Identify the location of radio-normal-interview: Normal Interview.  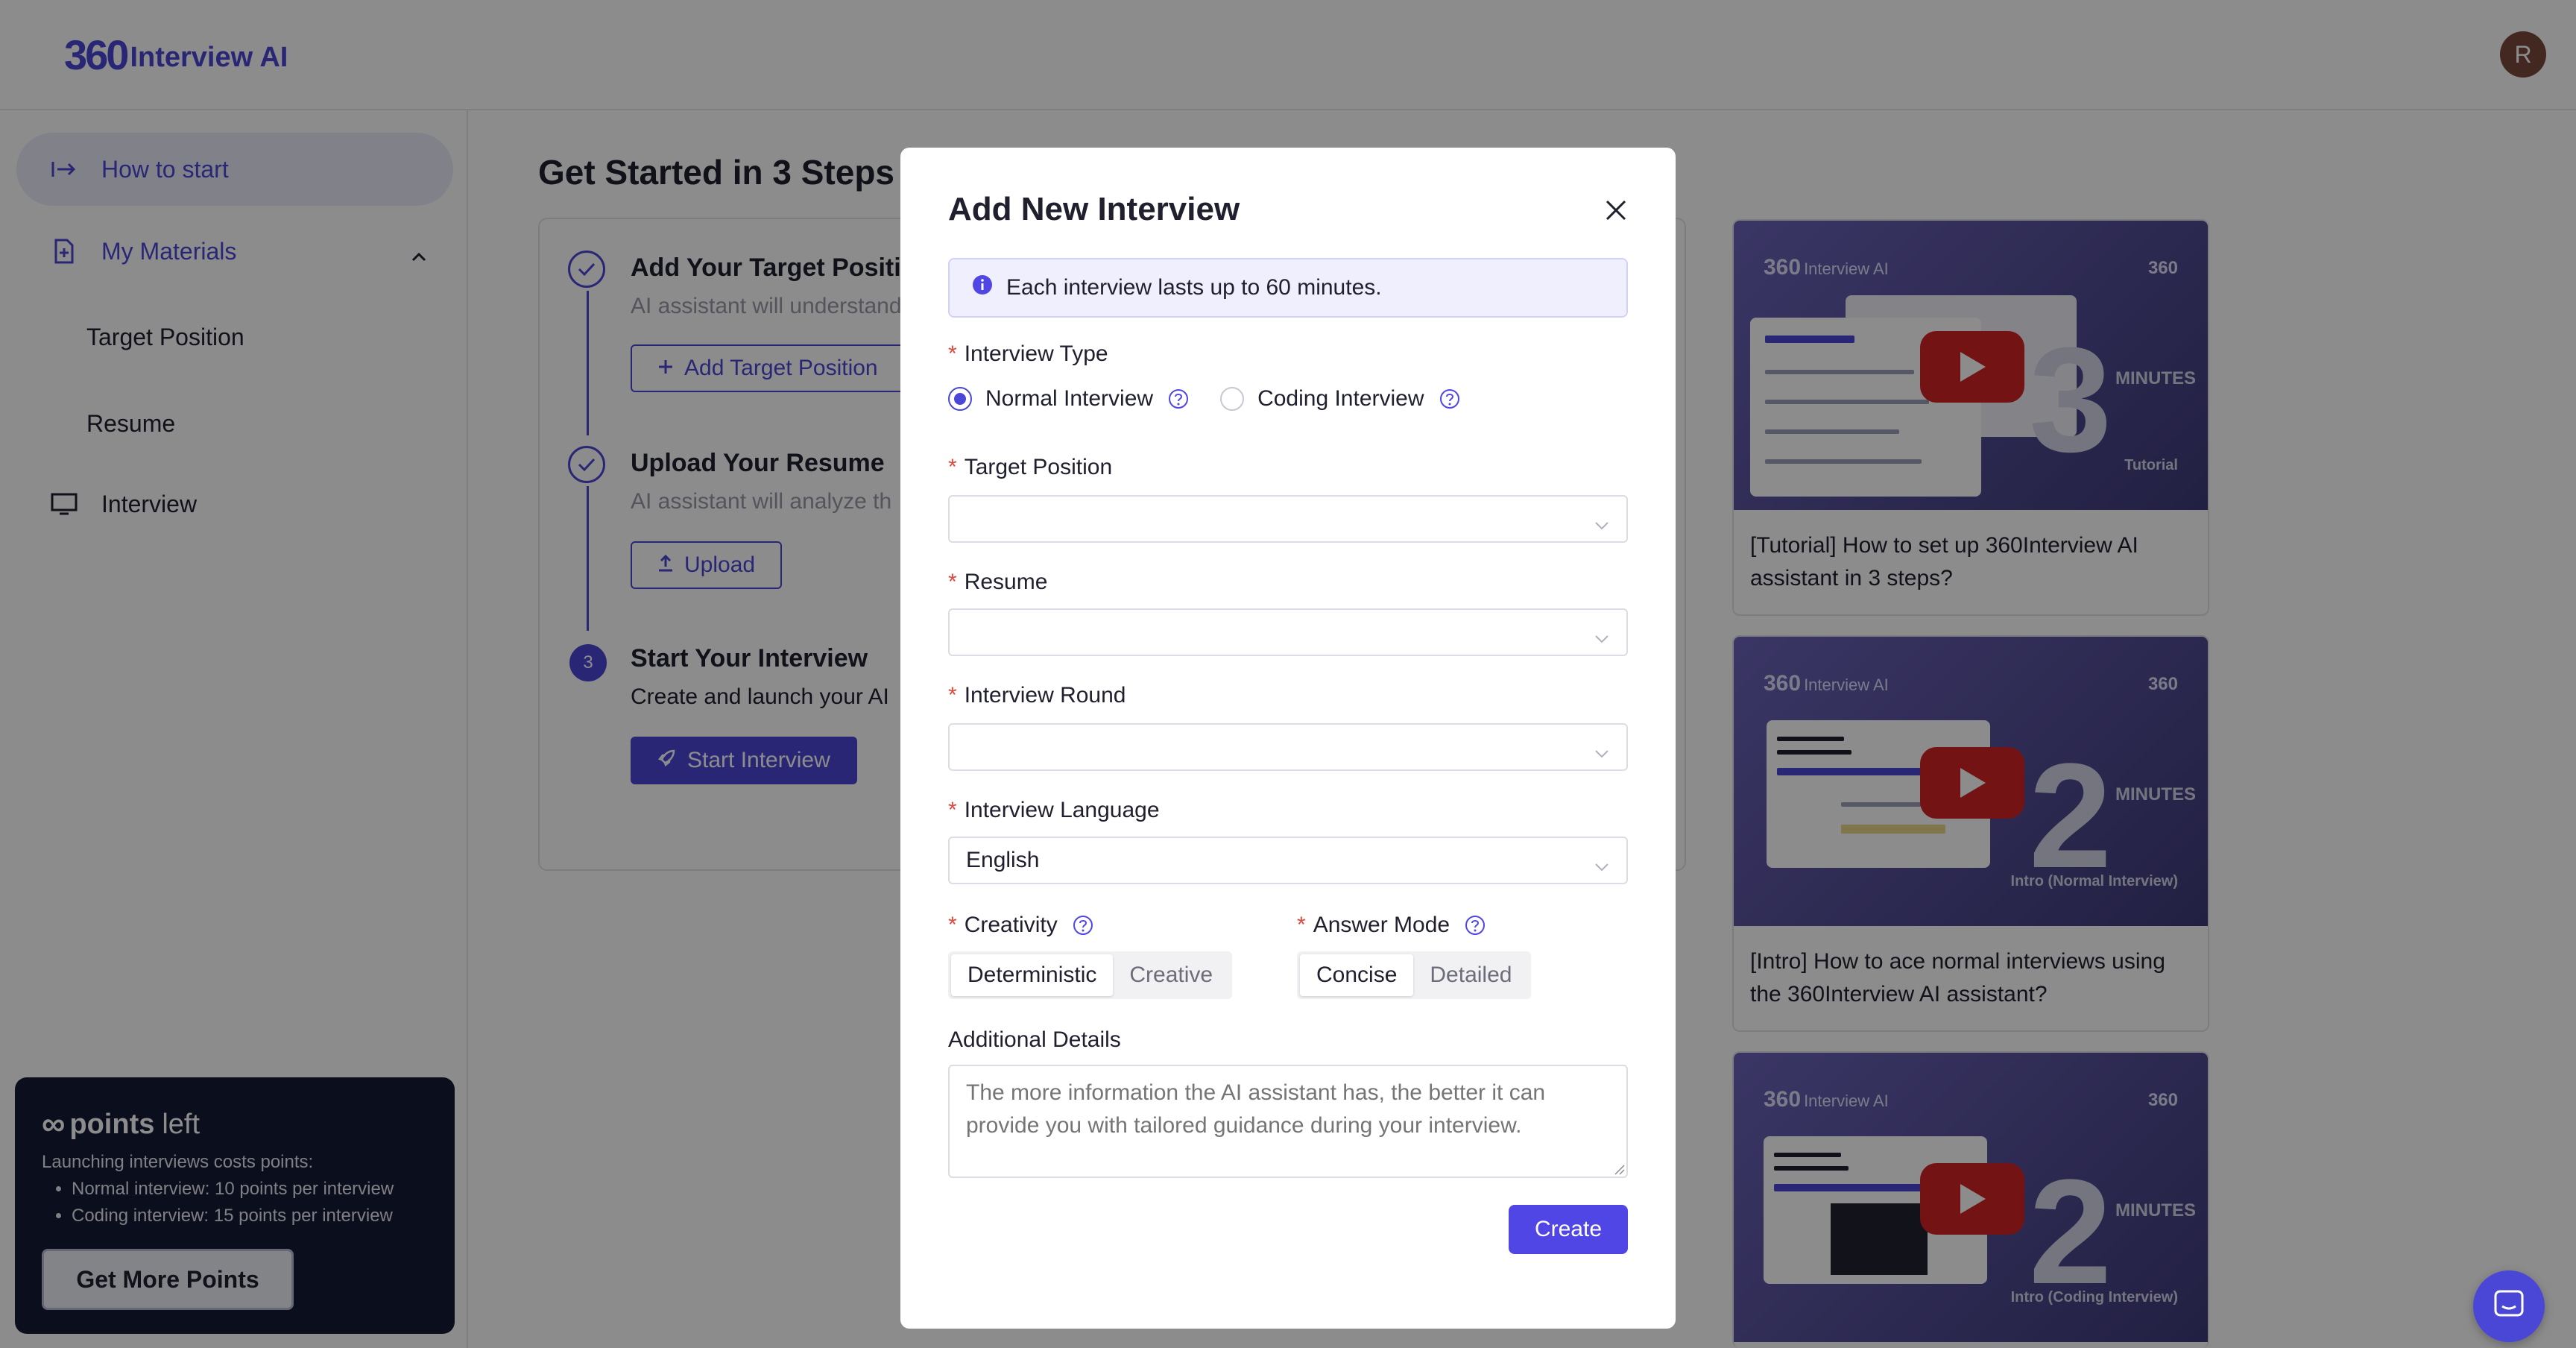
(1068, 399).